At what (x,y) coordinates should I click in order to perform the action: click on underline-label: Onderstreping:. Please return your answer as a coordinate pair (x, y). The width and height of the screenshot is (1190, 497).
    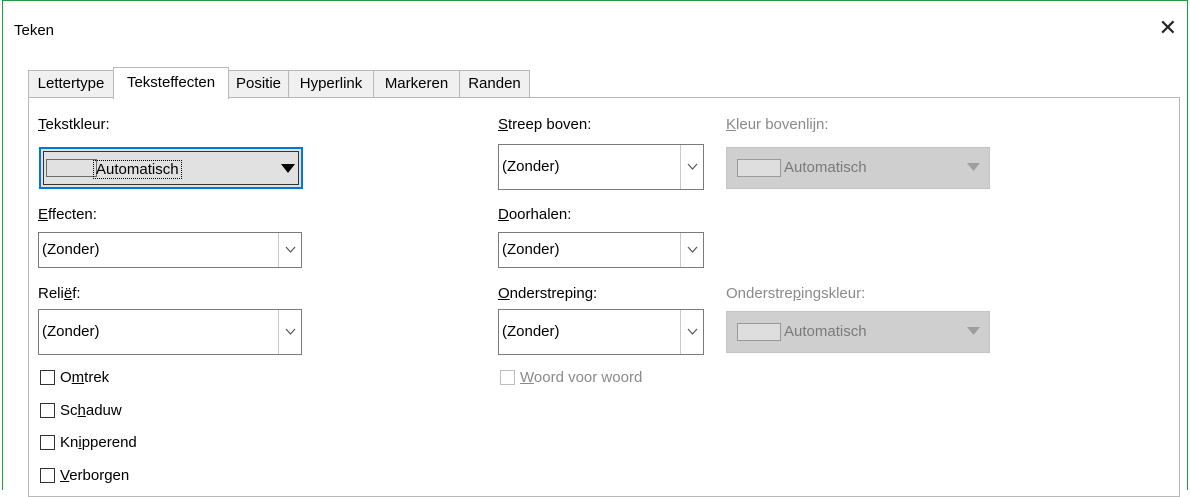
    Looking at the image, I should click on (548, 293).